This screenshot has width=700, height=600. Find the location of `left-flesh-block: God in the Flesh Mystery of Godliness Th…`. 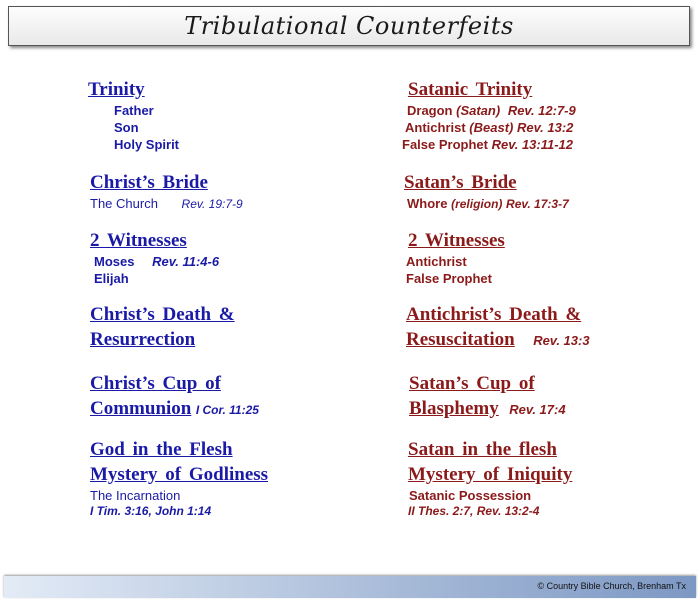

left-flesh-block: God in the Flesh Mystery of Godliness Th… is located at coordinates (179, 477).